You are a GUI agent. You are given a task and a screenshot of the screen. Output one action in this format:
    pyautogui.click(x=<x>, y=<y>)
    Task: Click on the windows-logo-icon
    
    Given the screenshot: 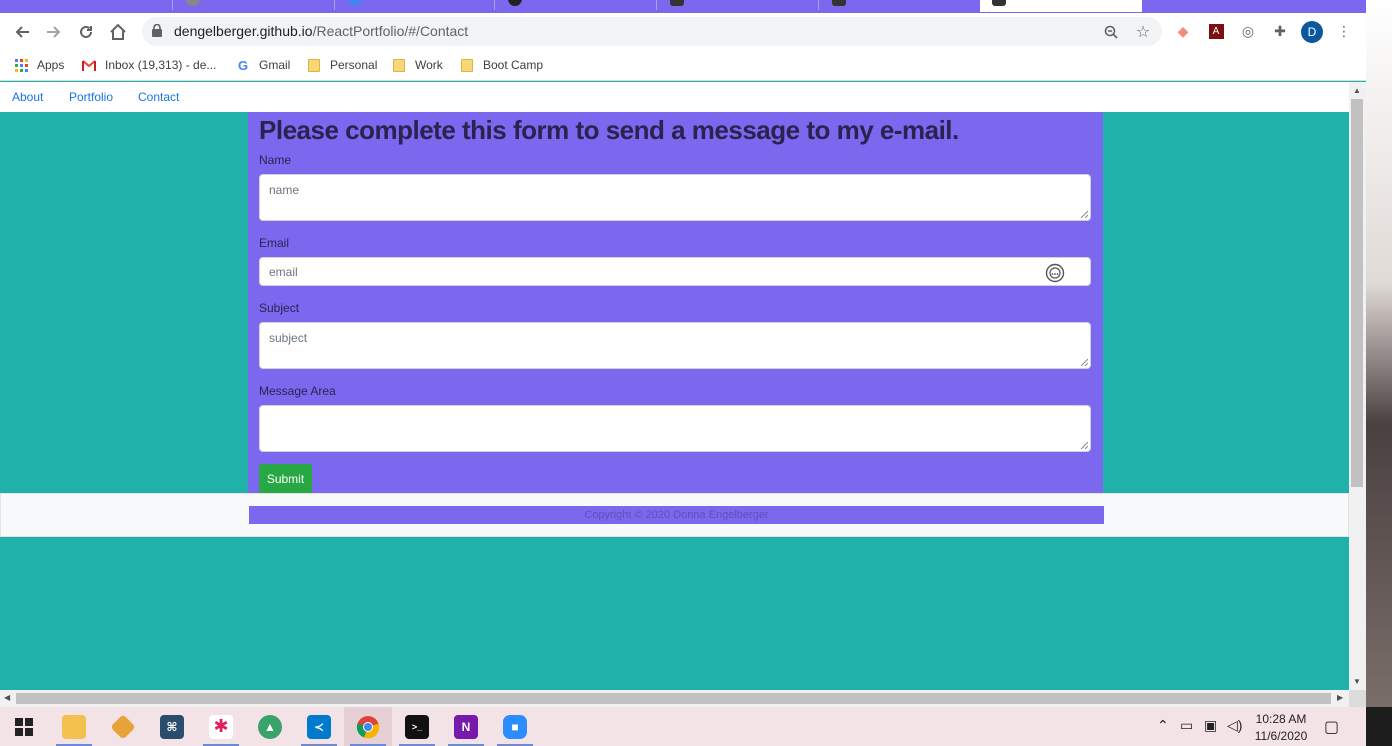 What is the action you would take?
    pyautogui.click(x=24, y=726)
    